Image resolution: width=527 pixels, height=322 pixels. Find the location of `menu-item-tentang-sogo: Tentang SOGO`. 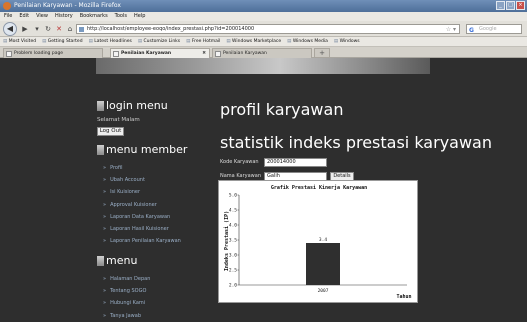

menu-item-tentang-sogo: Tentang SOGO is located at coordinates (126, 291).